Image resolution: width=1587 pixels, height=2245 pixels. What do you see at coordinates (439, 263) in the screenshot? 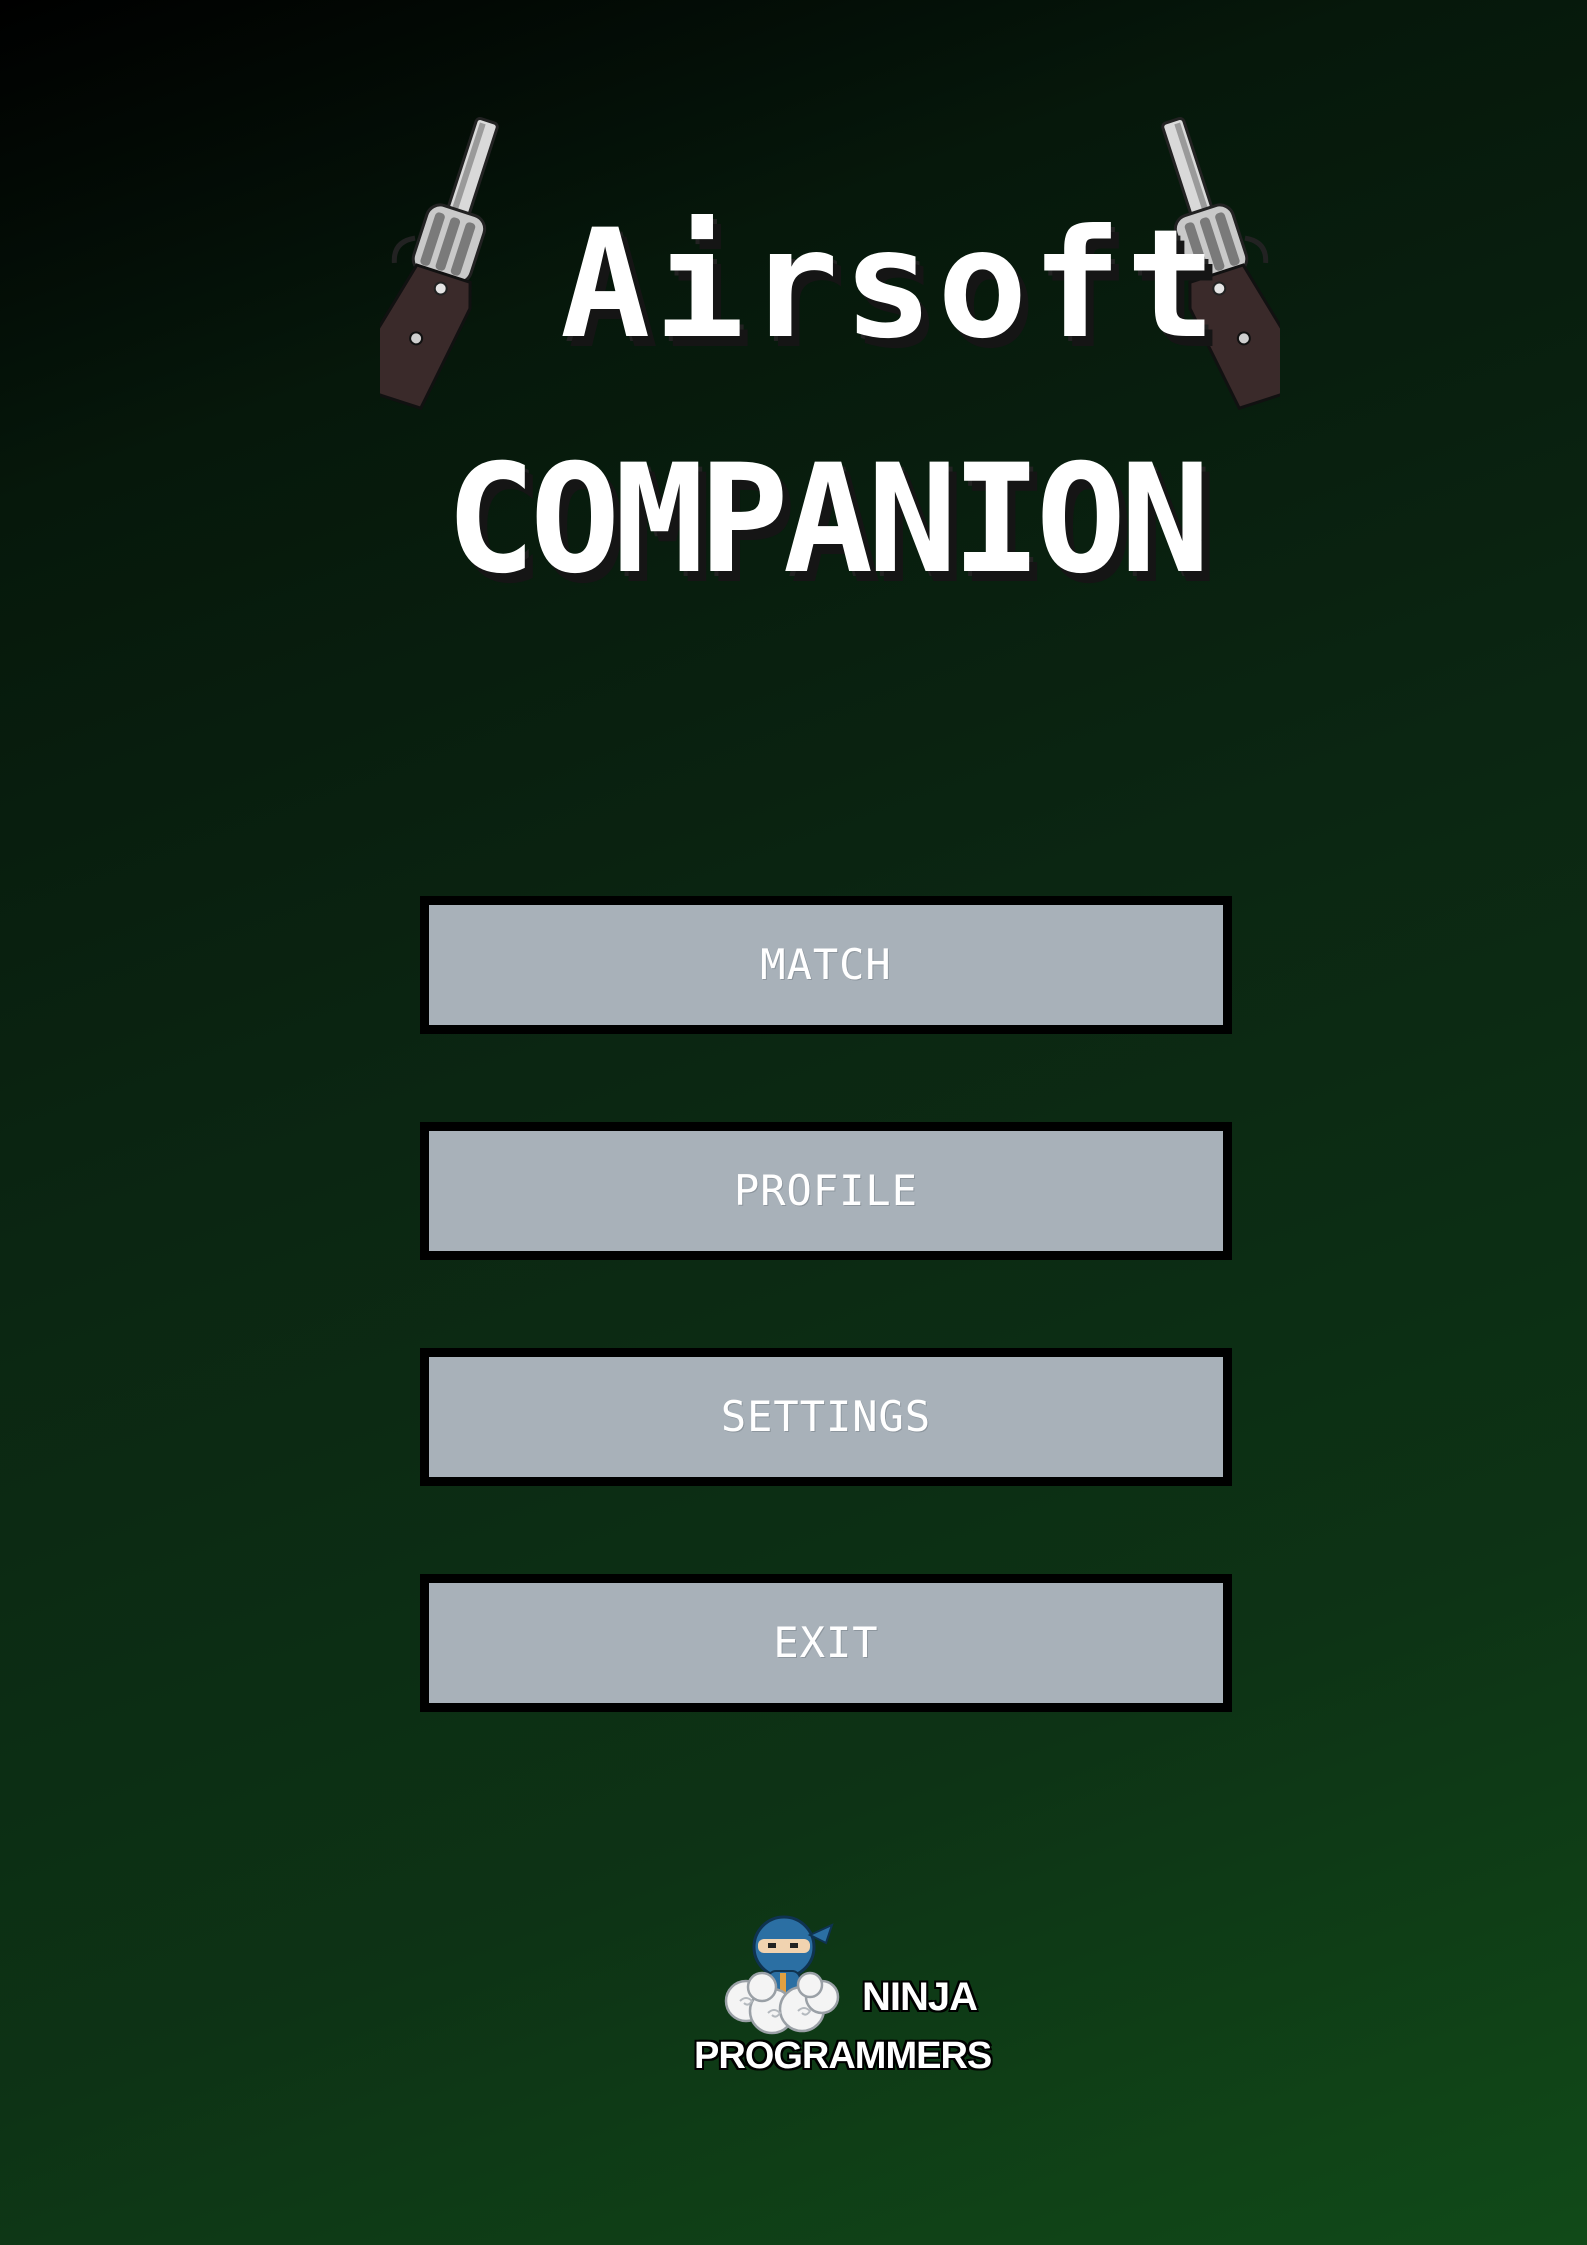
I see `revolver-icon` at bounding box center [439, 263].